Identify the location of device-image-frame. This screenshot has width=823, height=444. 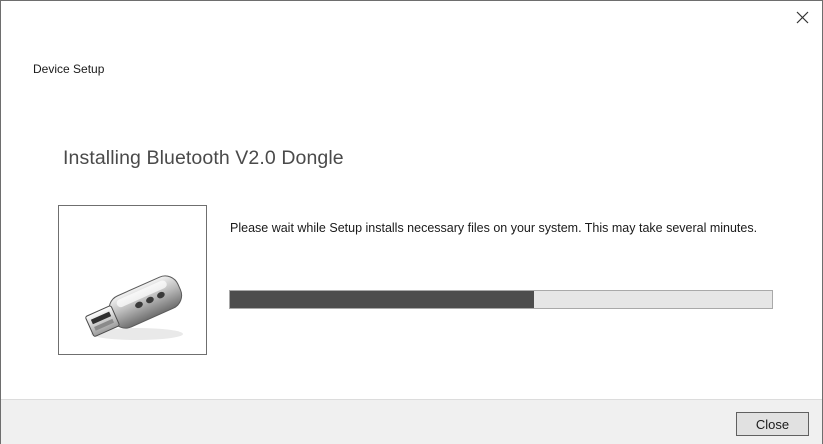
(132, 280).